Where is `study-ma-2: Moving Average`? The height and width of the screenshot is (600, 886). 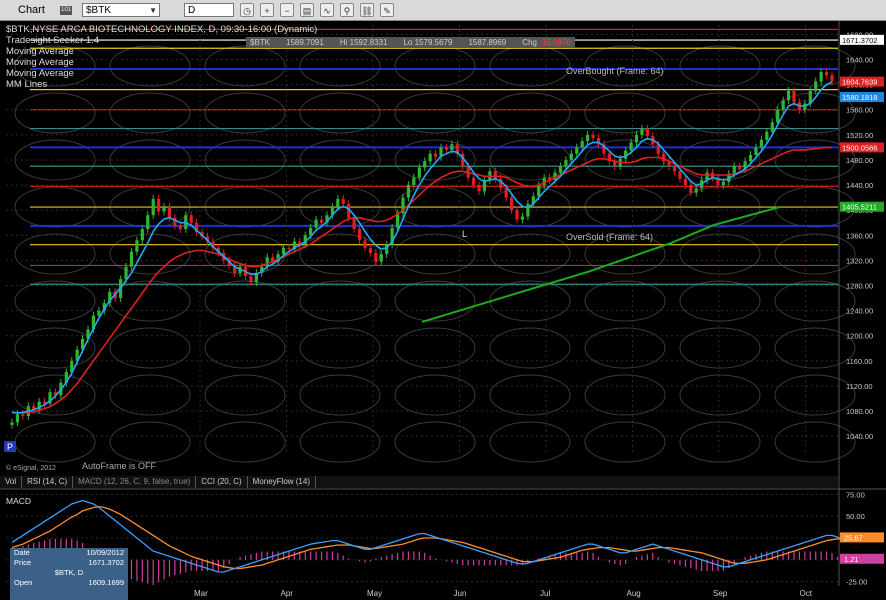
study-ma-2: Moving Average is located at coordinates (40, 62).